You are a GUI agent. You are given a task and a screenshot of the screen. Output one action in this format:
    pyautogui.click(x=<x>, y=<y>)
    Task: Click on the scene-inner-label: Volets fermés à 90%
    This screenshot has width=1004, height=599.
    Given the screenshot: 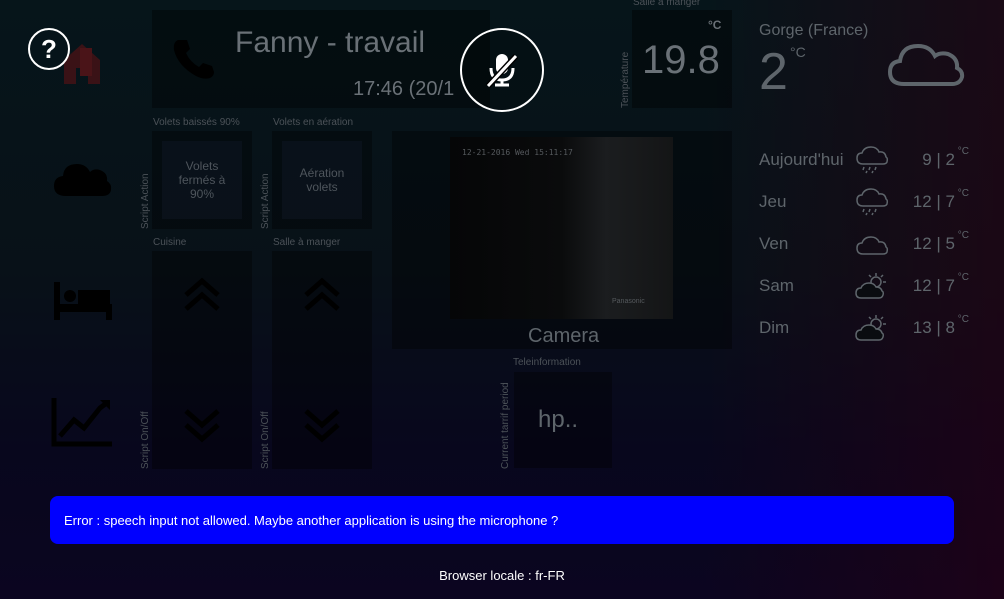 What is the action you would take?
    pyautogui.click(x=202, y=180)
    